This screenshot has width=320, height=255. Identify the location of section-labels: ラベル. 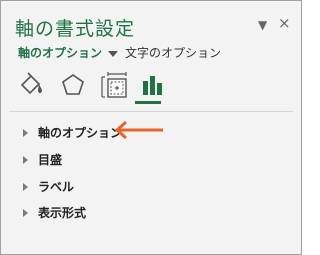
(48, 186).